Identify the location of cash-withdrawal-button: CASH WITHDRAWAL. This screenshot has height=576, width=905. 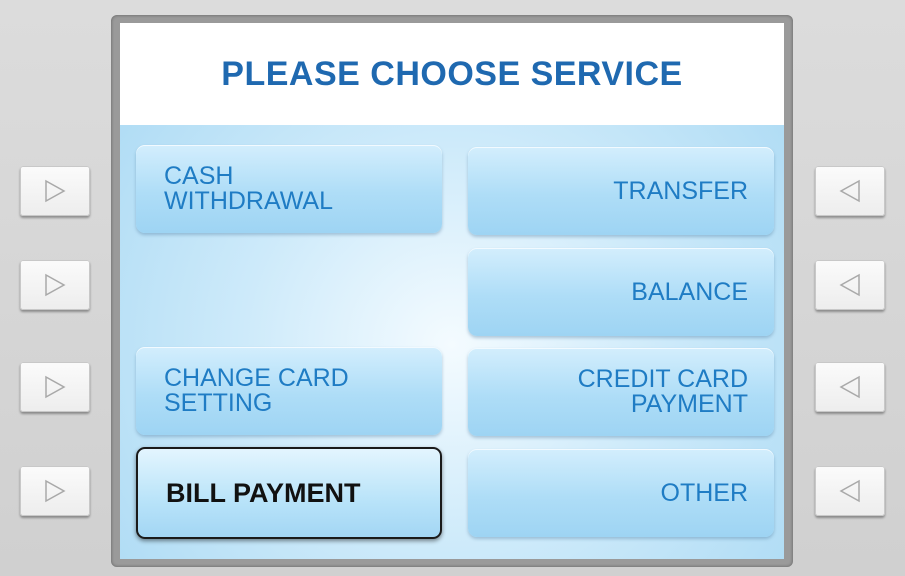
(289, 189).